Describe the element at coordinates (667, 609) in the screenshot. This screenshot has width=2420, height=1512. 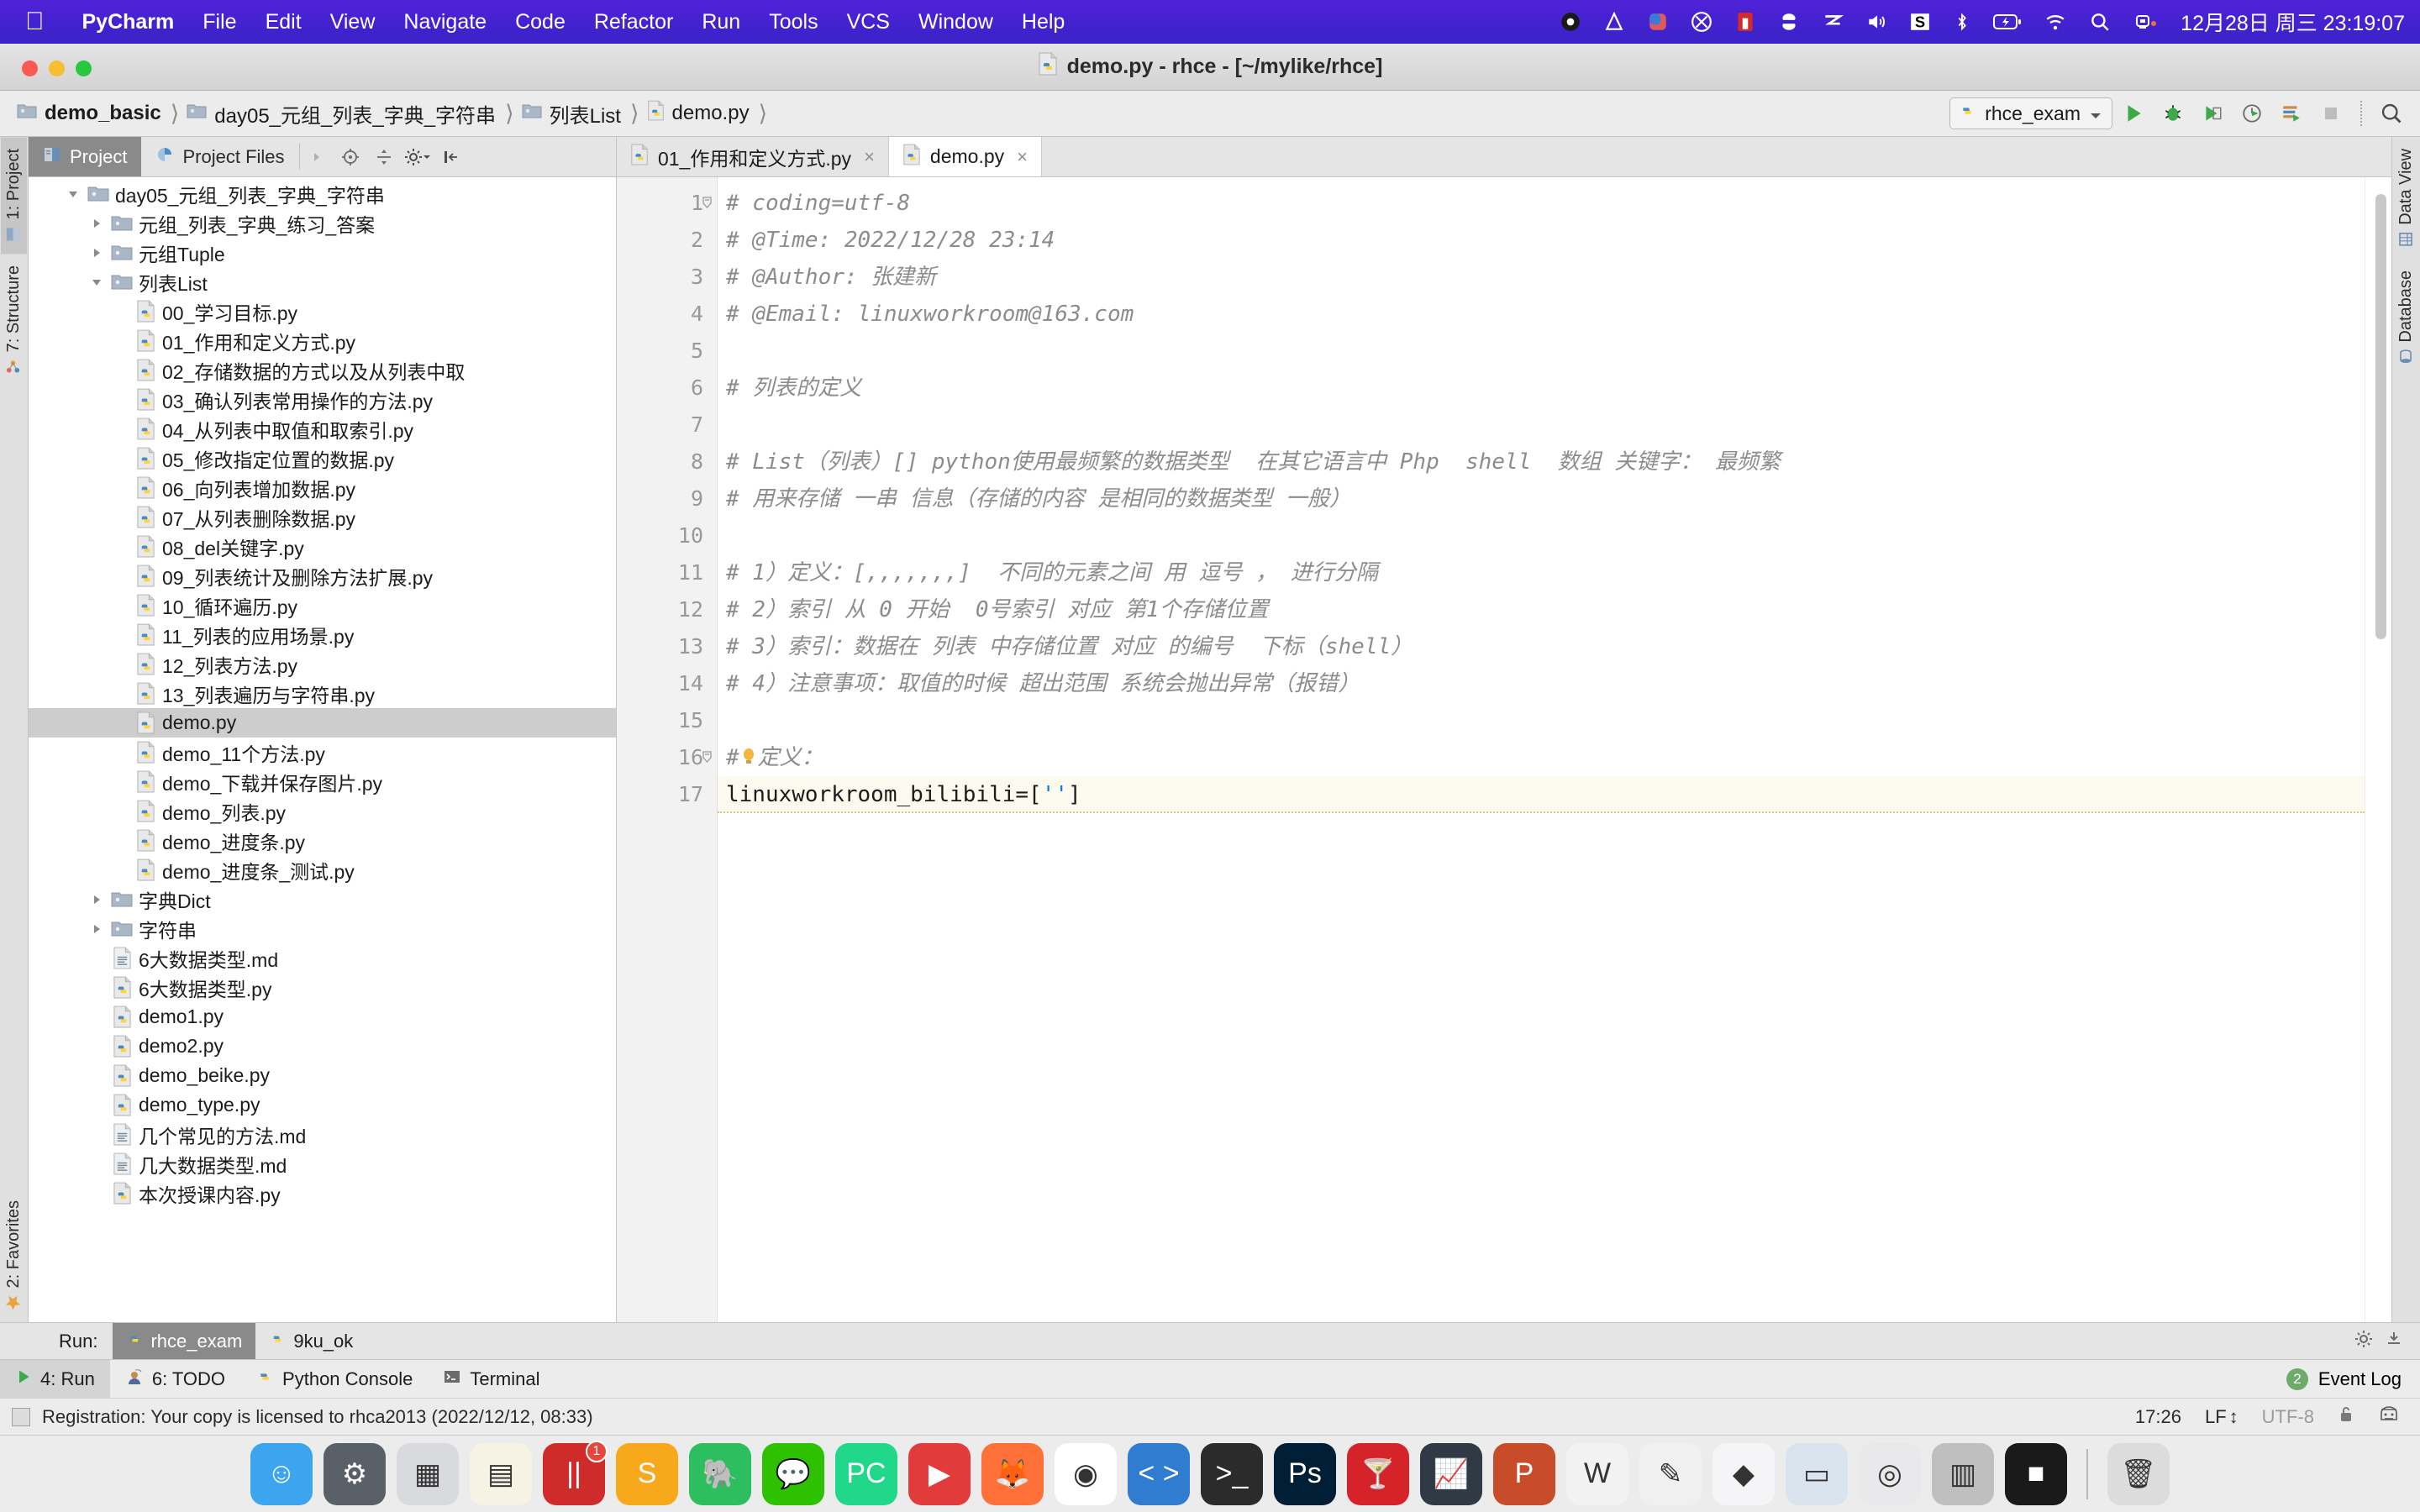
I see `line-number: 12` at that location.